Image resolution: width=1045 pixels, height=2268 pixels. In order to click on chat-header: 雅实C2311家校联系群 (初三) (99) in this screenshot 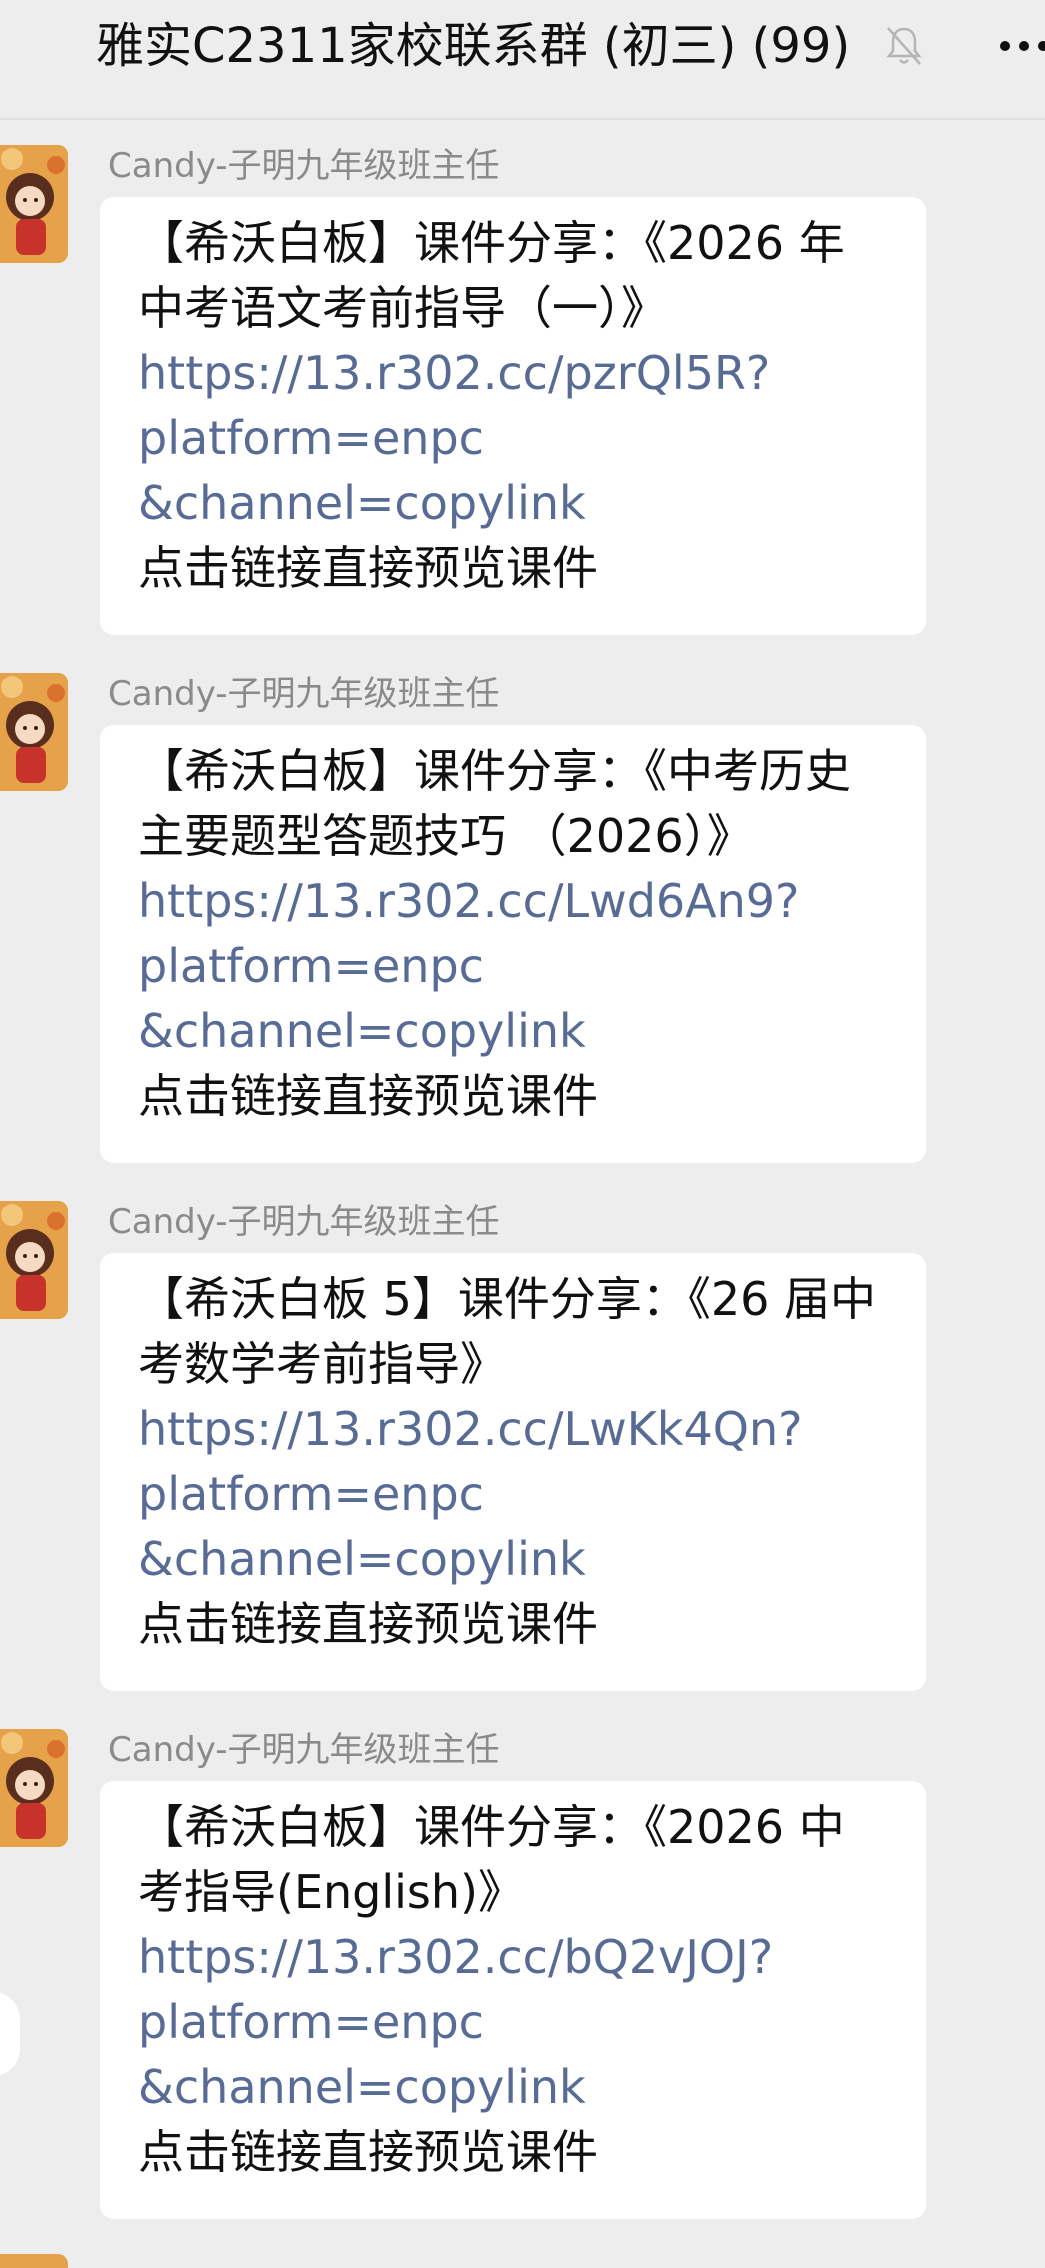, I will do `click(522, 60)`.